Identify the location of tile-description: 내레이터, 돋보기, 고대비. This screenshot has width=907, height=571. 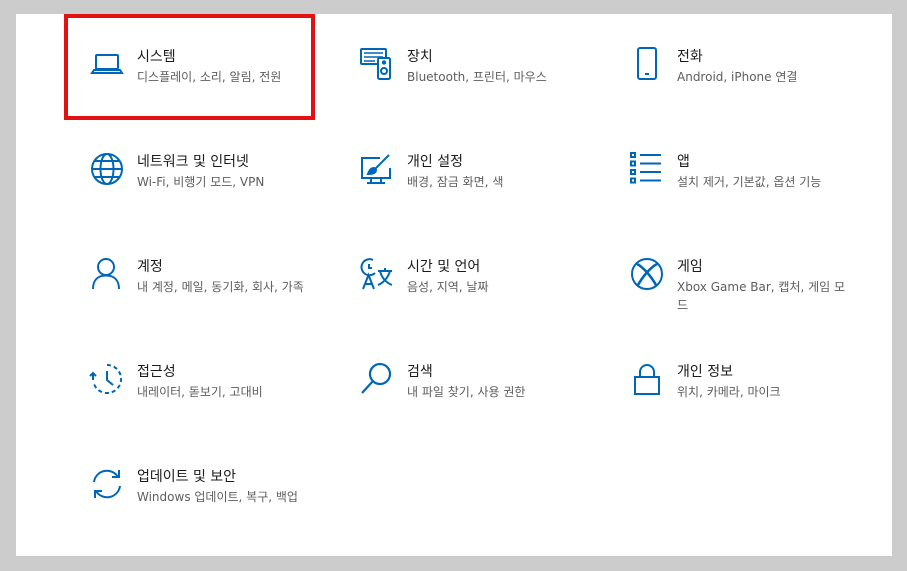
(200, 392).